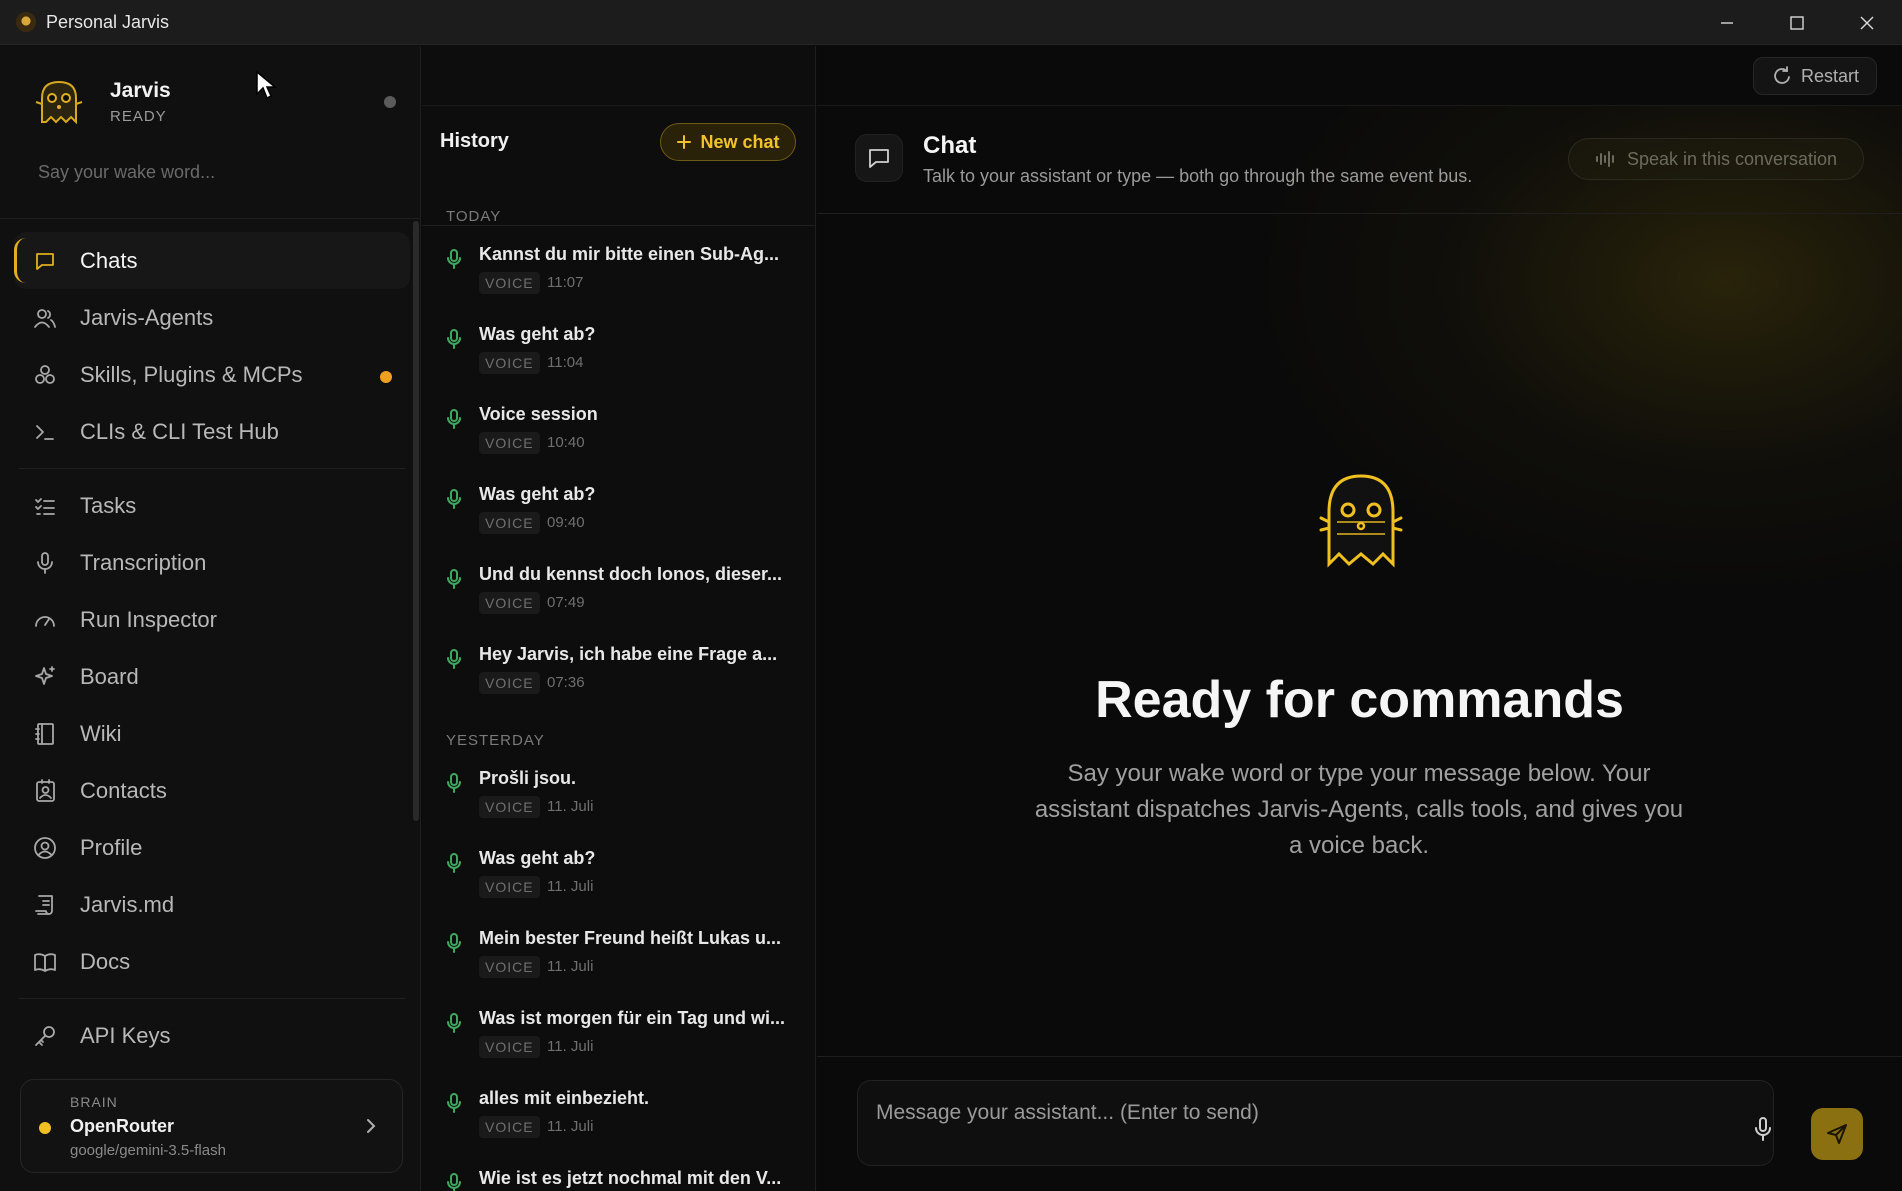 Image resolution: width=1902 pixels, height=1191 pixels. What do you see at coordinates (728, 142) in the screenshot?
I see `new-chat-button: New chat` at bounding box center [728, 142].